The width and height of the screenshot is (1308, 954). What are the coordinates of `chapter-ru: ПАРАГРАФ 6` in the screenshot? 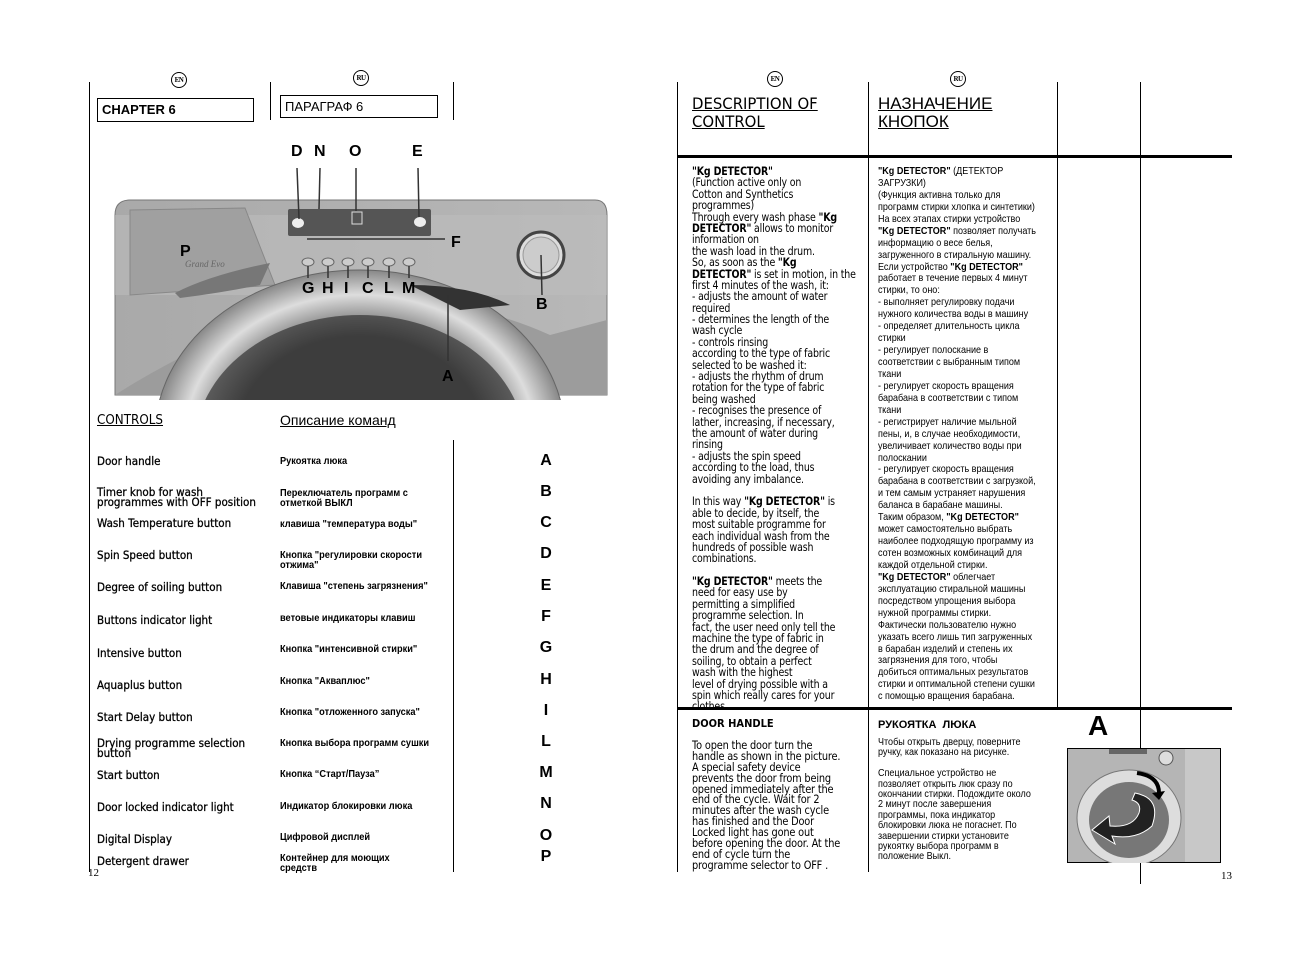 It's located at (359, 106).